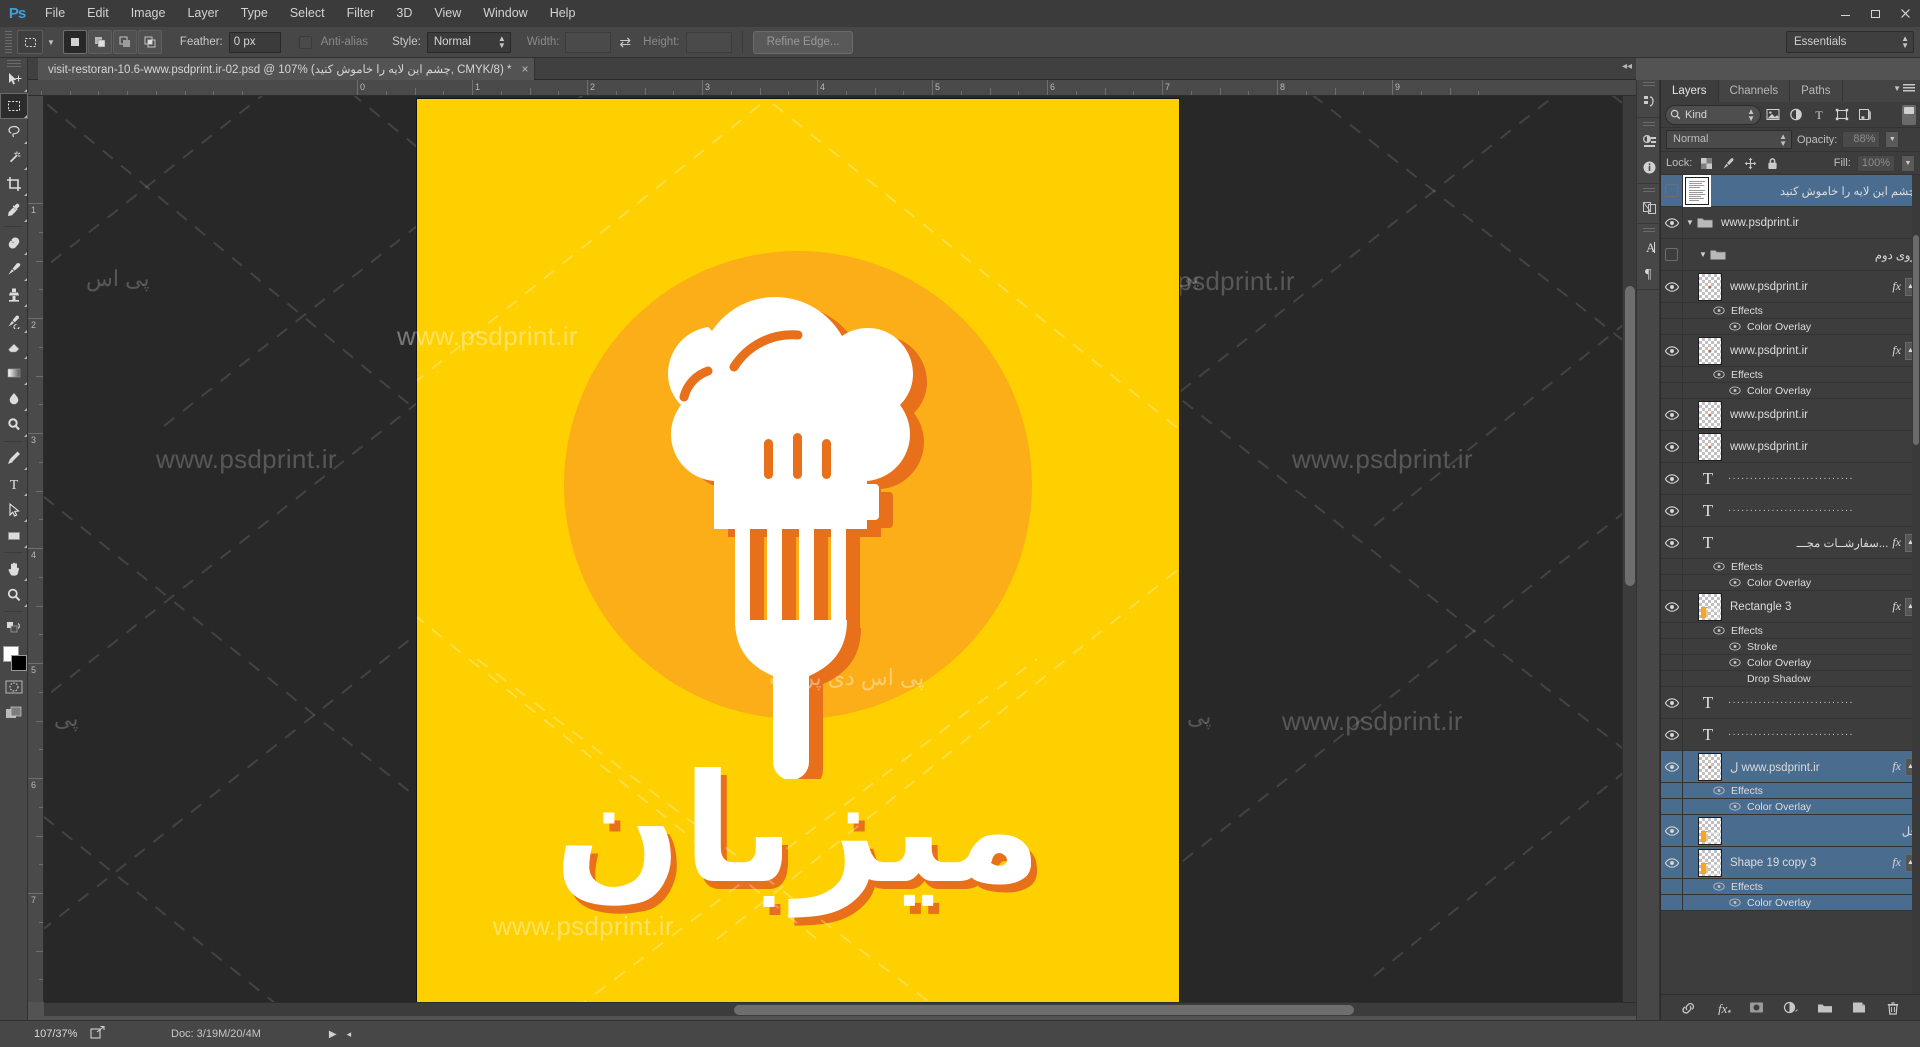 The image size is (1920, 1047). I want to click on layers-scrollbar, so click(1916, 584).